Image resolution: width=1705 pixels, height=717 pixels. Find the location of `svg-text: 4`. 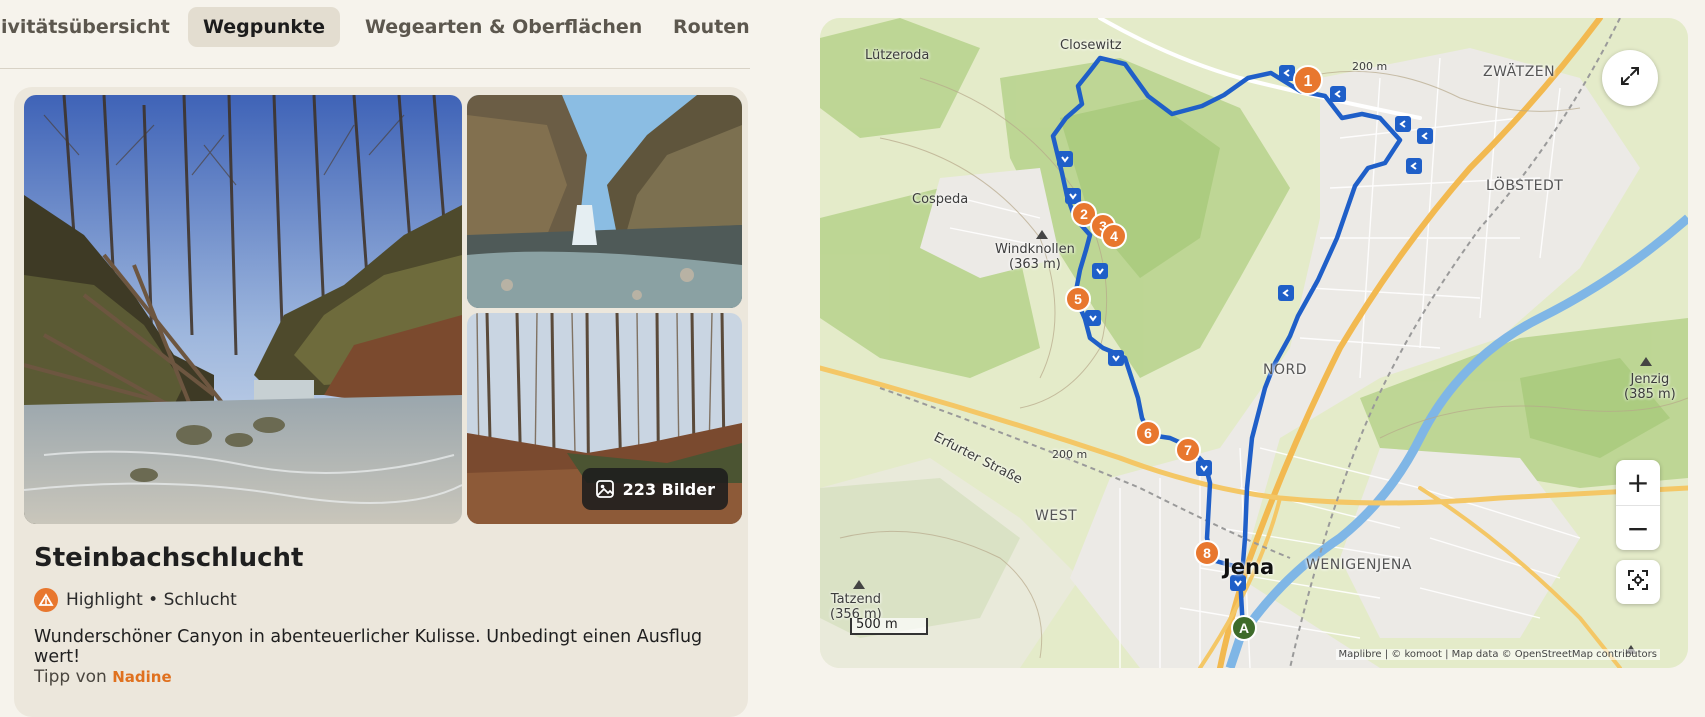

svg-text: 4 is located at coordinates (1114, 236).